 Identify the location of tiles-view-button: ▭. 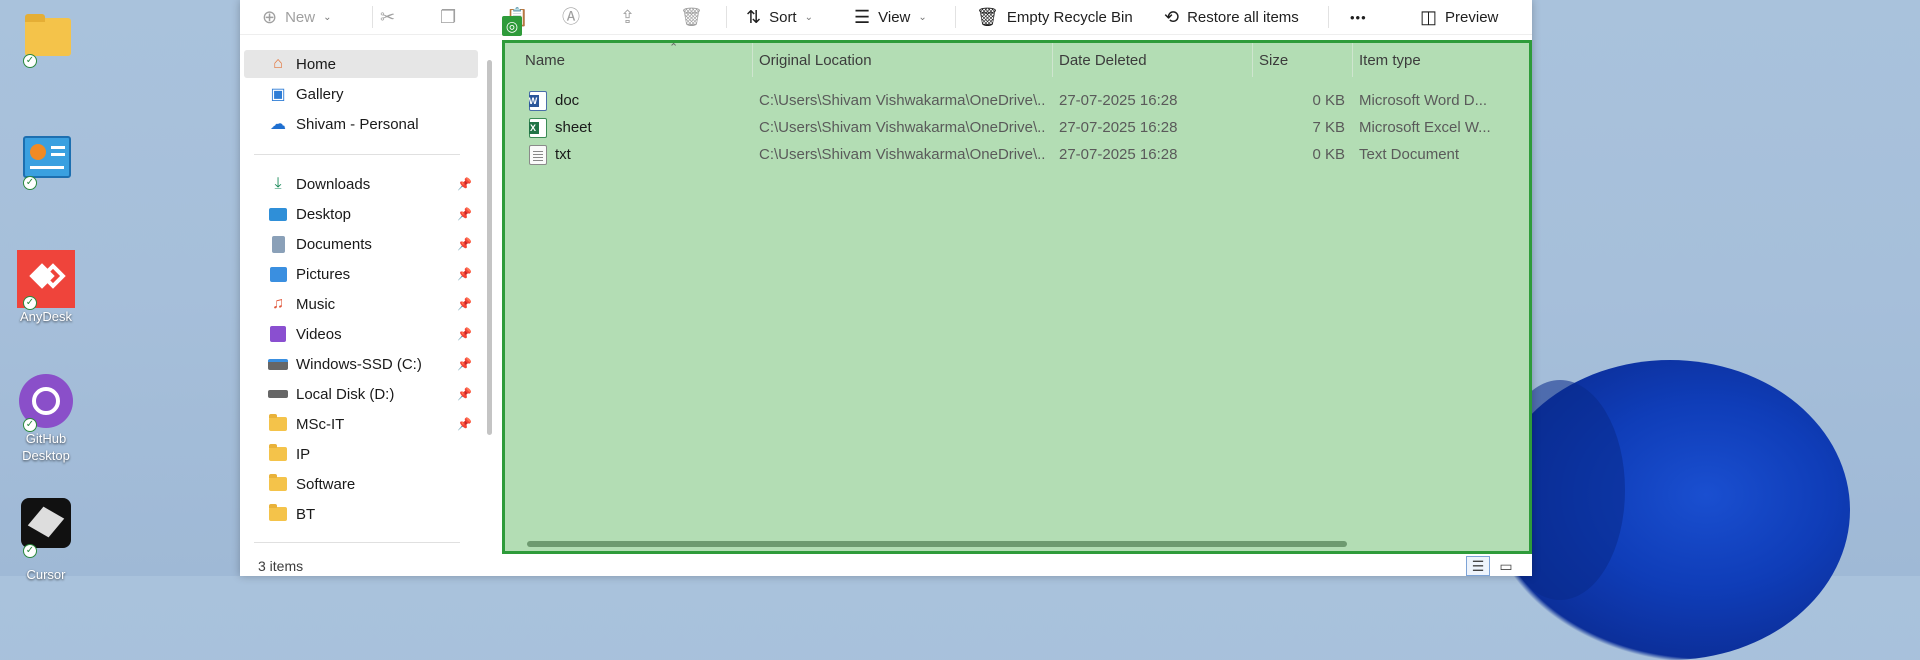
(1506, 566).